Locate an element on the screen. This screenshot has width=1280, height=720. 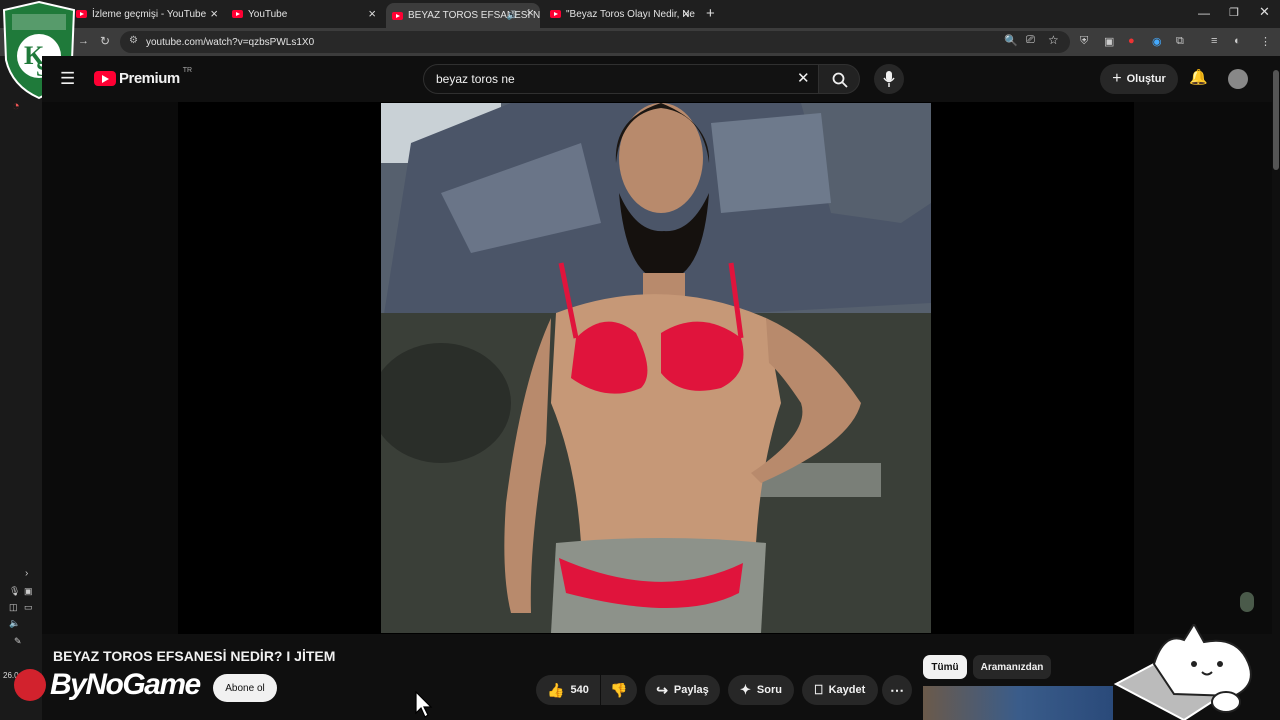
chip-from-search: Aramanızdan is located at coordinates (1012, 667).